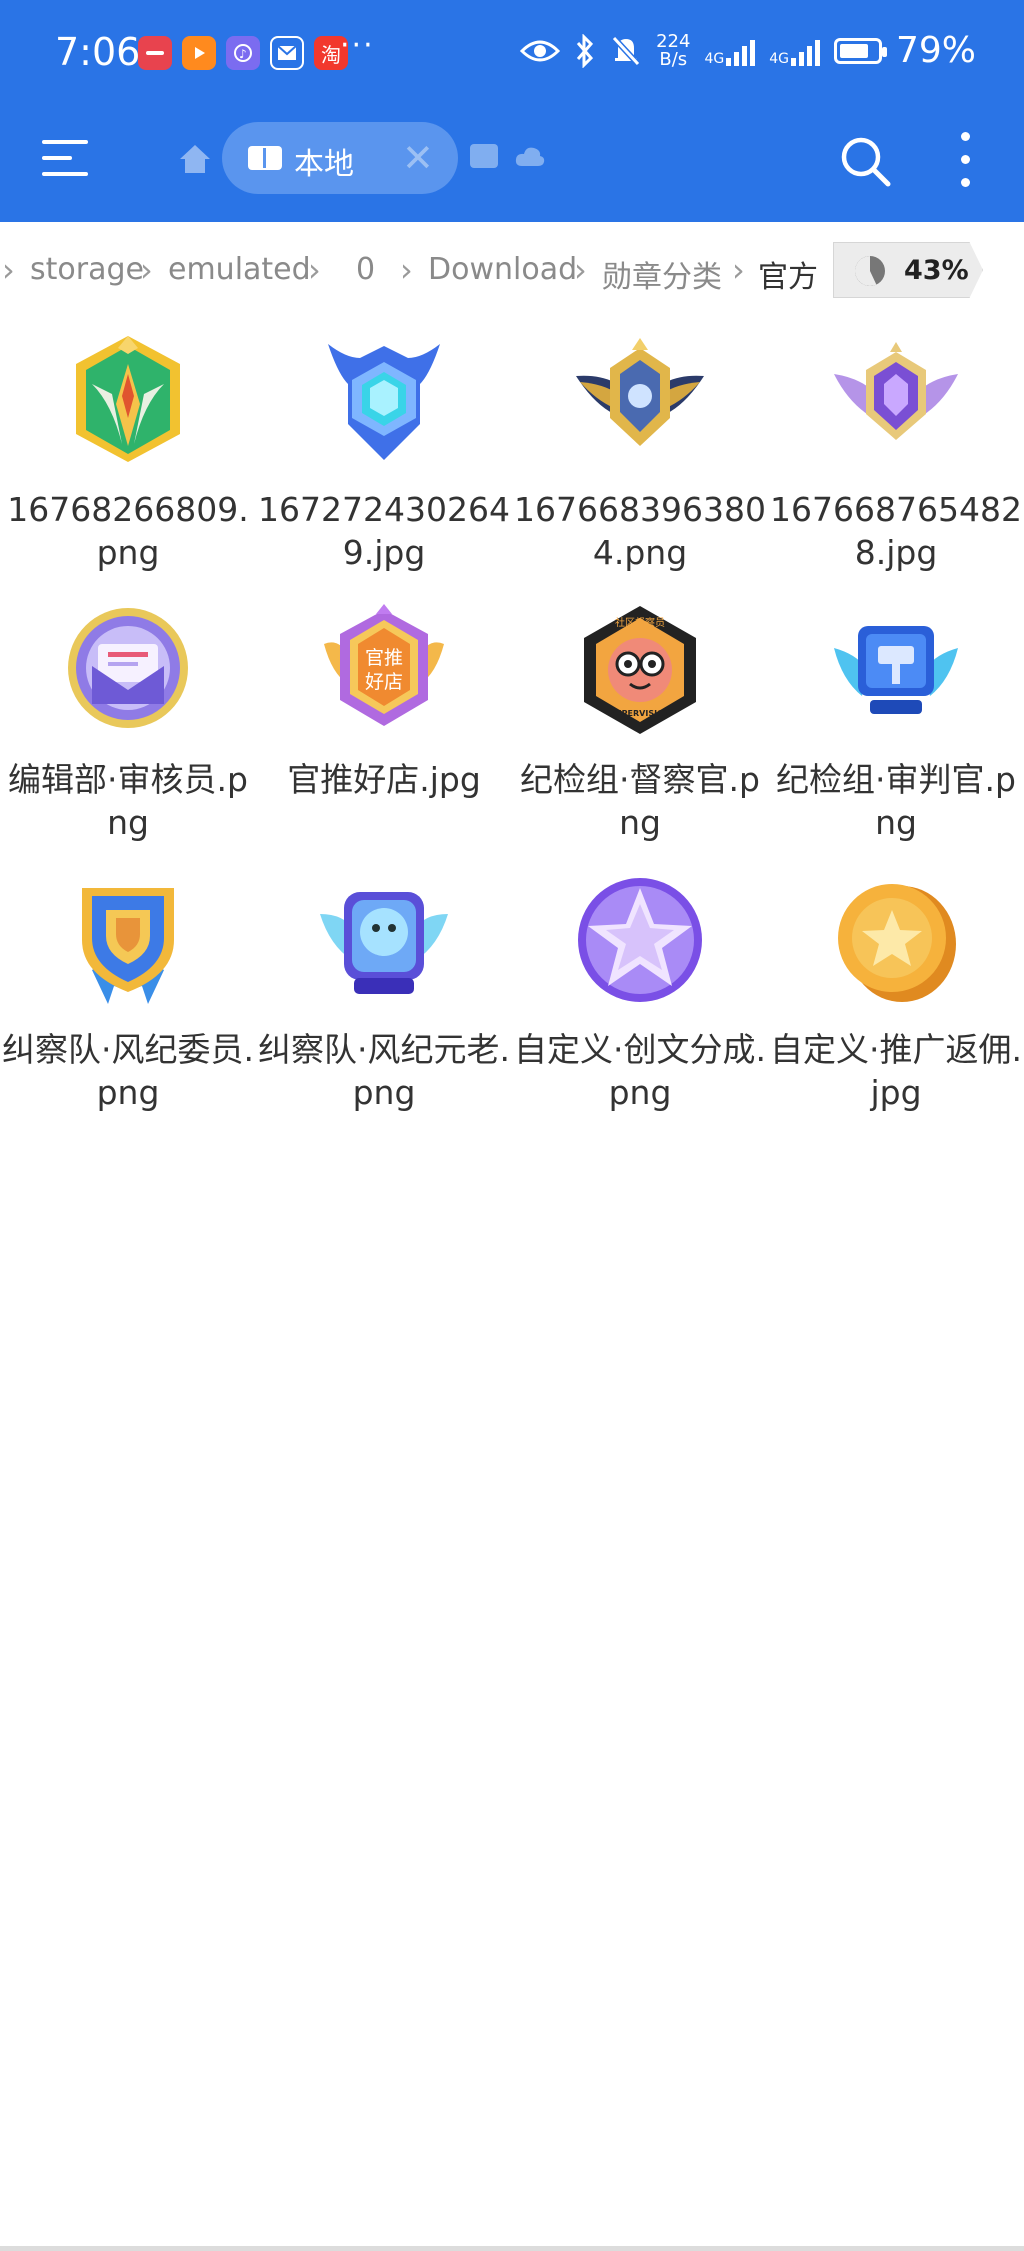 Image resolution: width=1024 pixels, height=2251 pixels. I want to click on storage-usage-percent: 43%, so click(936, 270).